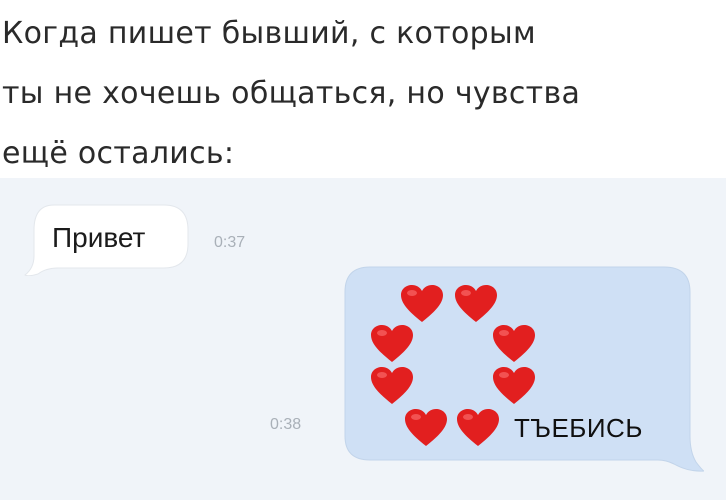 This screenshot has width=726, height=500. Describe the element at coordinates (230, 242) in the screenshot. I see `incoming-message-time: 0:37` at that location.